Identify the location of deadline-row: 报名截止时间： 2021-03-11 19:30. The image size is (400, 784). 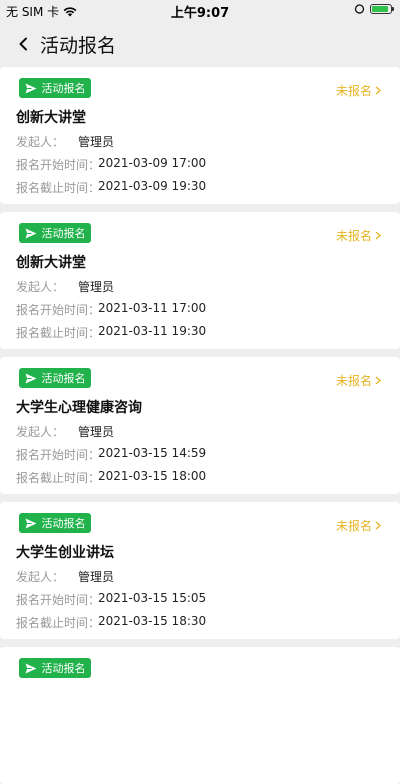
(111, 332).